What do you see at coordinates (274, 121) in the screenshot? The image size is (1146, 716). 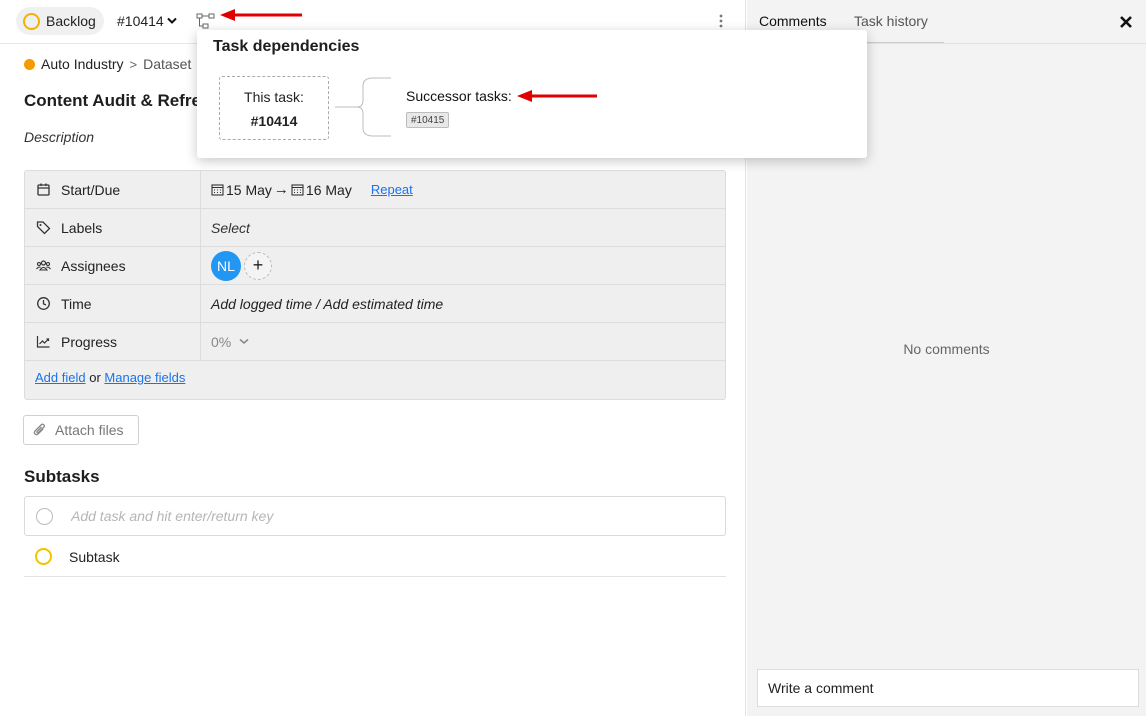 I see `this-task-id: #10414` at bounding box center [274, 121].